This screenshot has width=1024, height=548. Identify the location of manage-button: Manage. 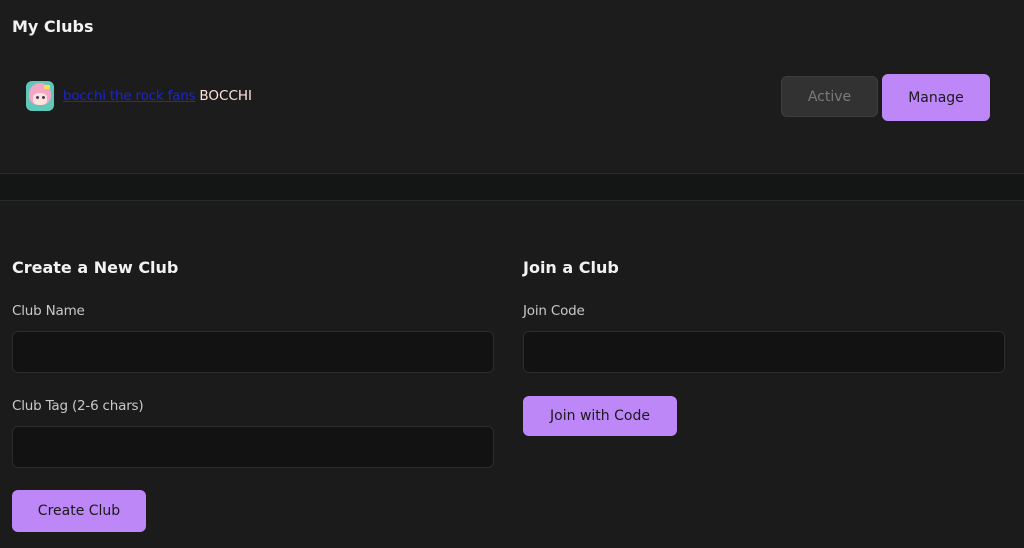
(936, 97).